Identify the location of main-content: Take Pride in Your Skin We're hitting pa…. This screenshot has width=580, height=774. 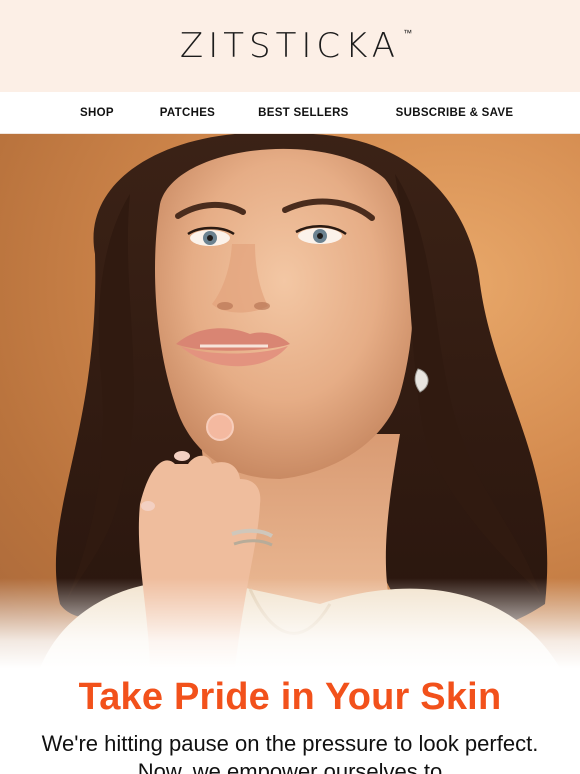
(290, 721).